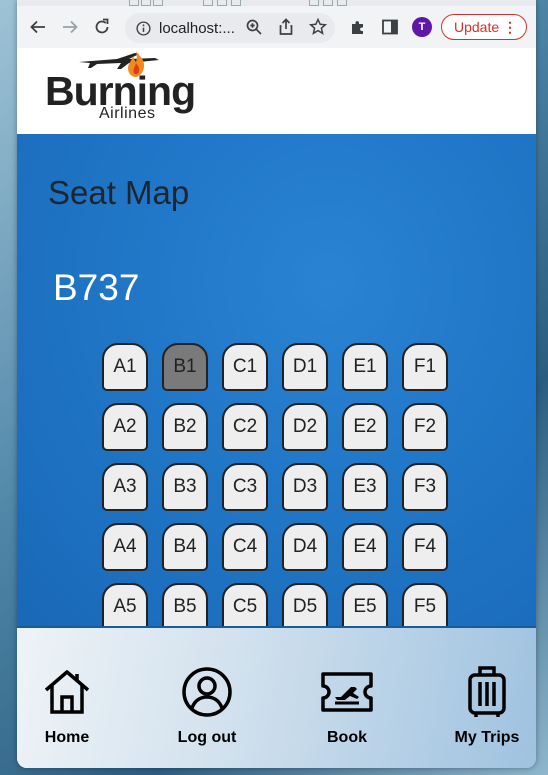  What do you see at coordinates (487, 691) in the screenshot?
I see `luggage-icon` at bounding box center [487, 691].